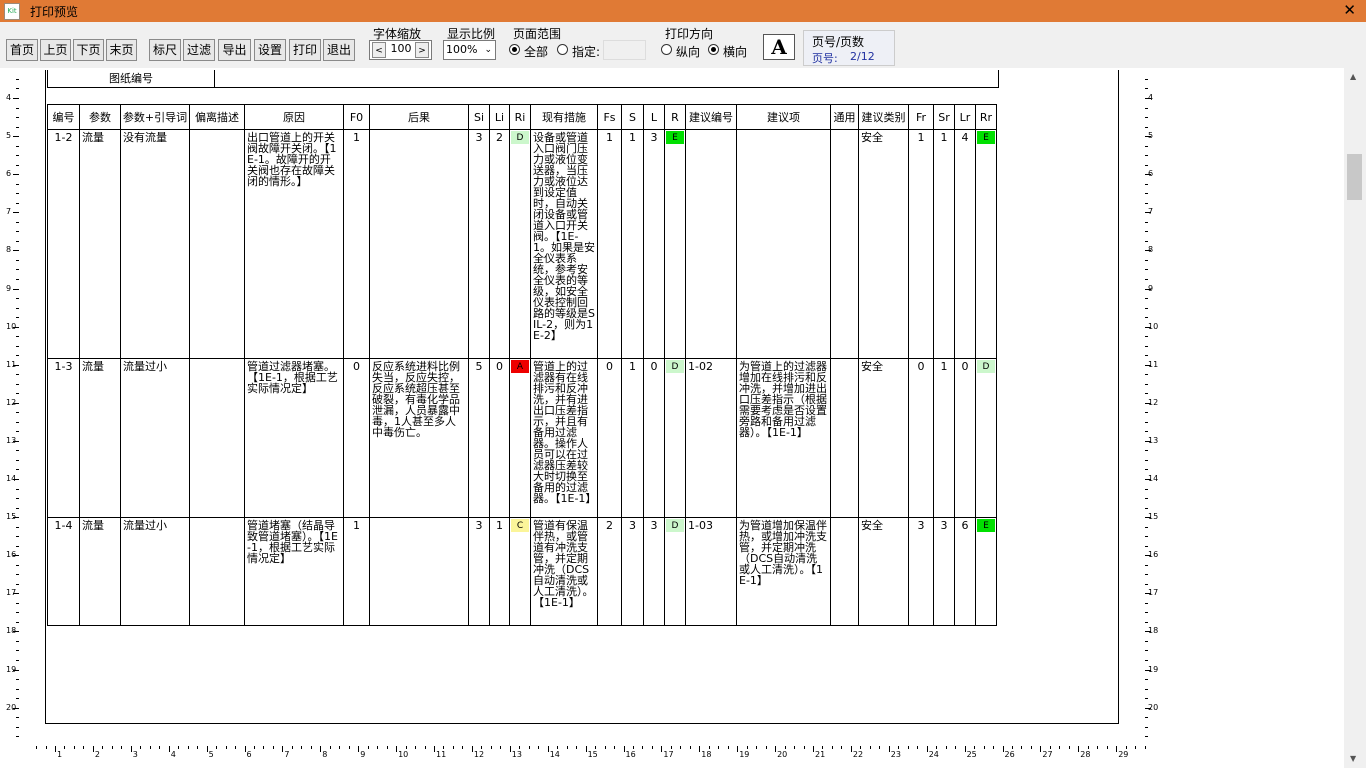  Describe the element at coordinates (305, 50) in the screenshot. I see `print-button: 打印` at that location.